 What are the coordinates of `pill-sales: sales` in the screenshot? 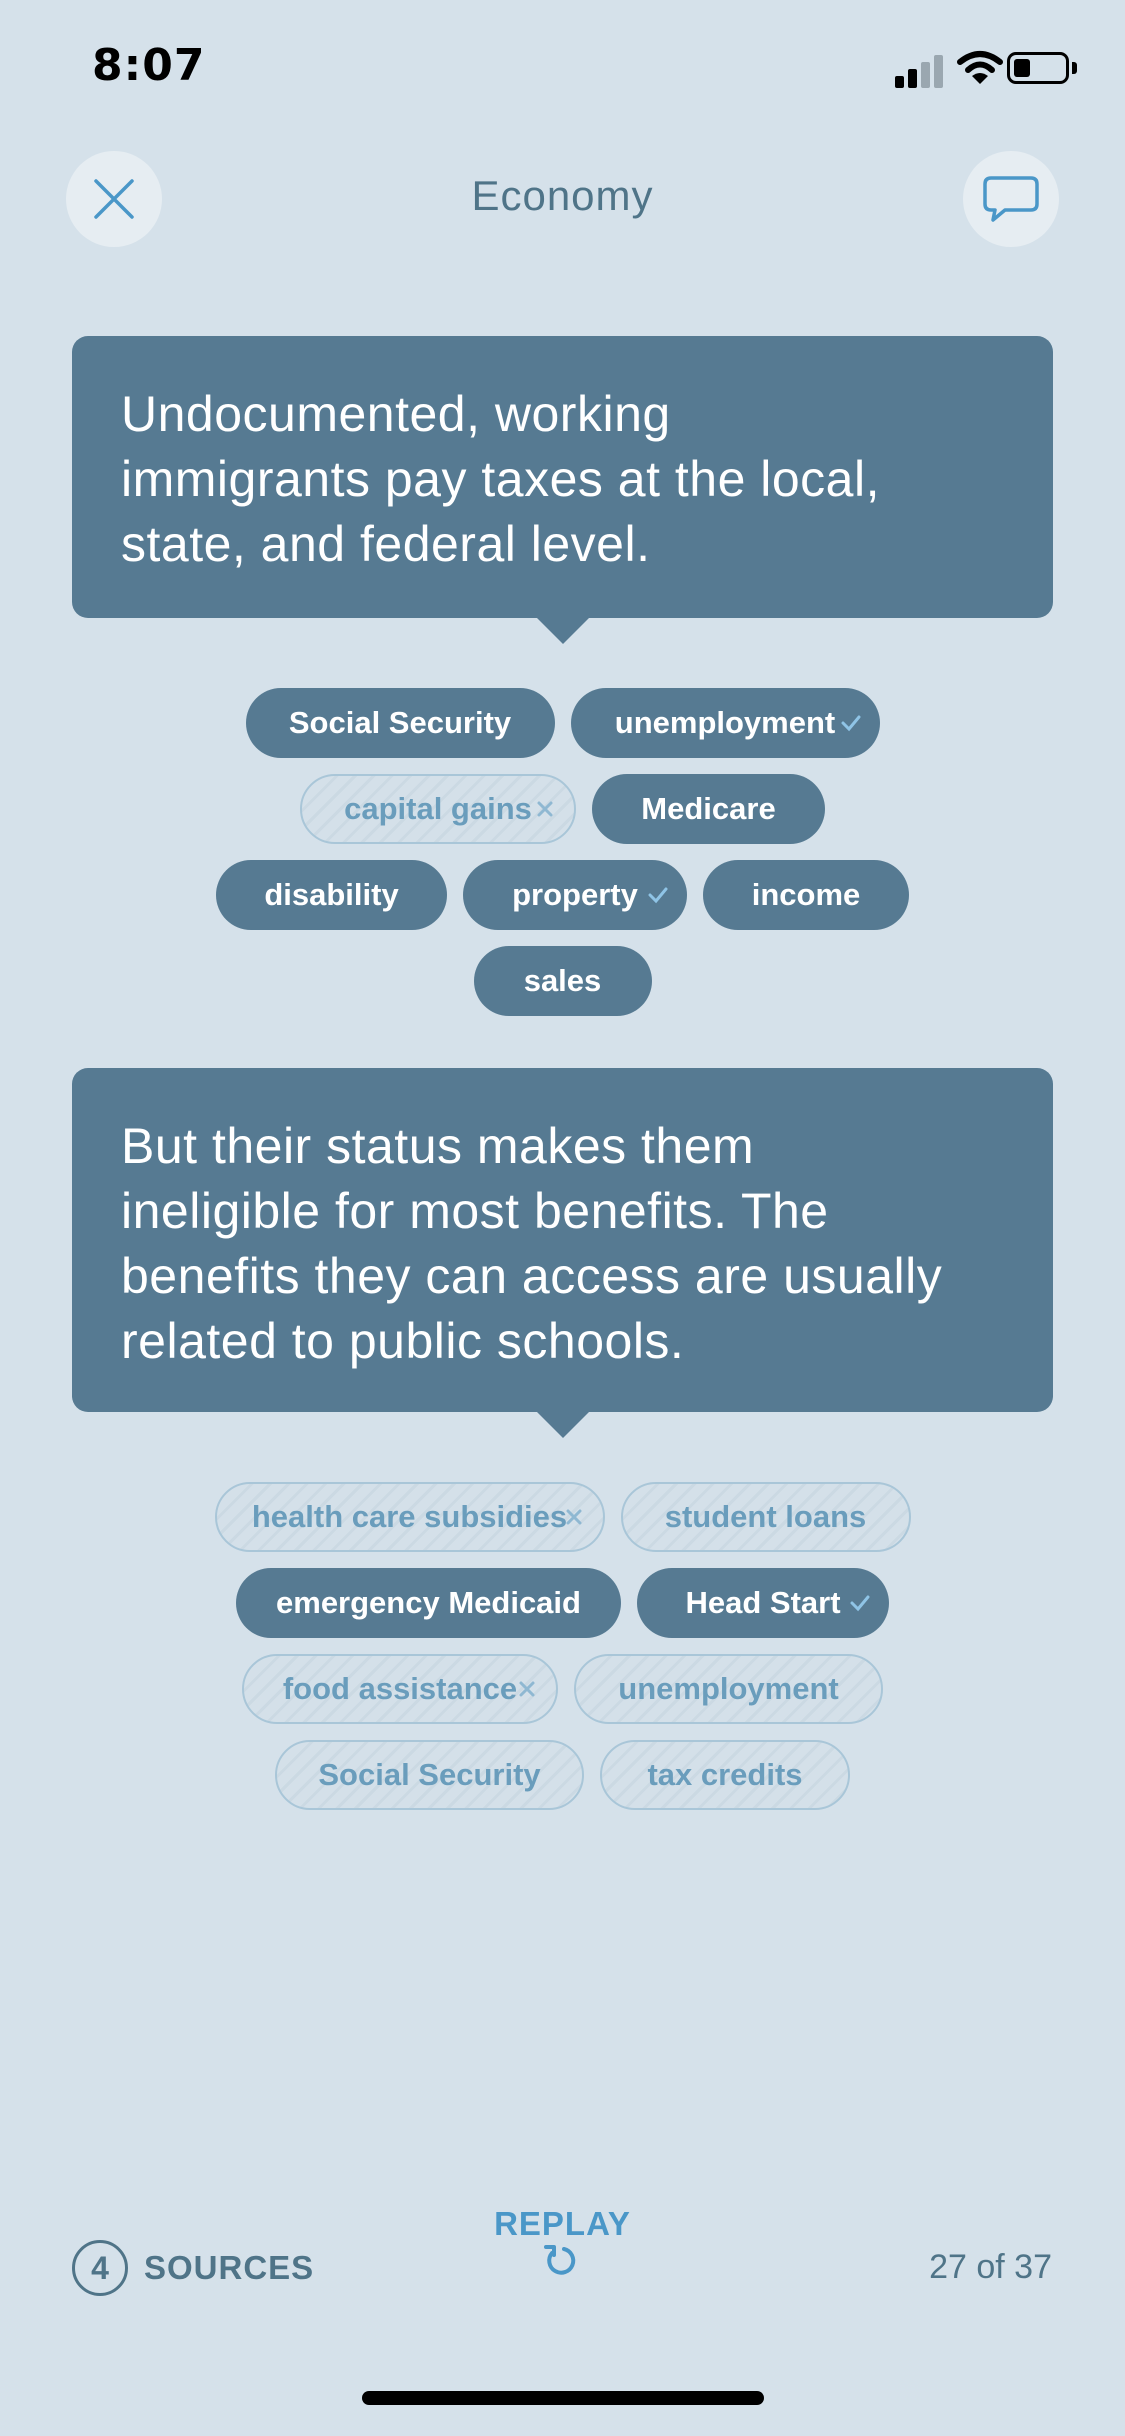 It's located at (562, 981).